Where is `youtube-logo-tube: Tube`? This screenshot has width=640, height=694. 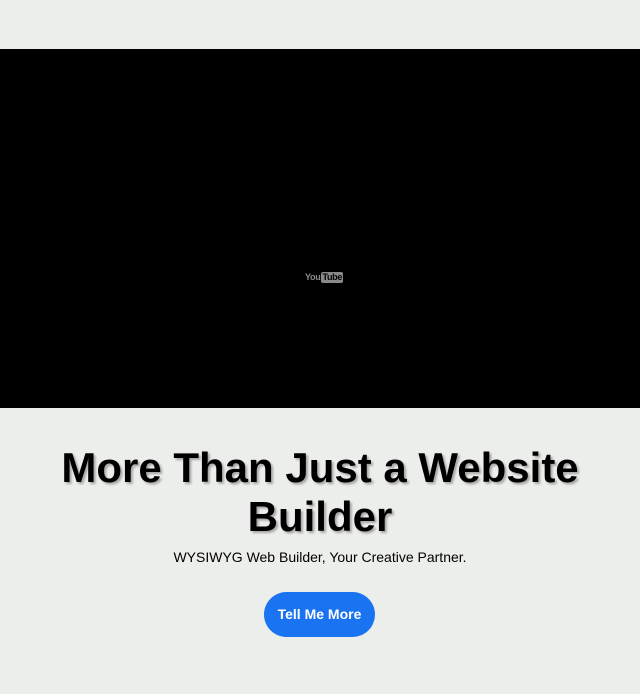 youtube-logo-tube: Tube is located at coordinates (332, 277).